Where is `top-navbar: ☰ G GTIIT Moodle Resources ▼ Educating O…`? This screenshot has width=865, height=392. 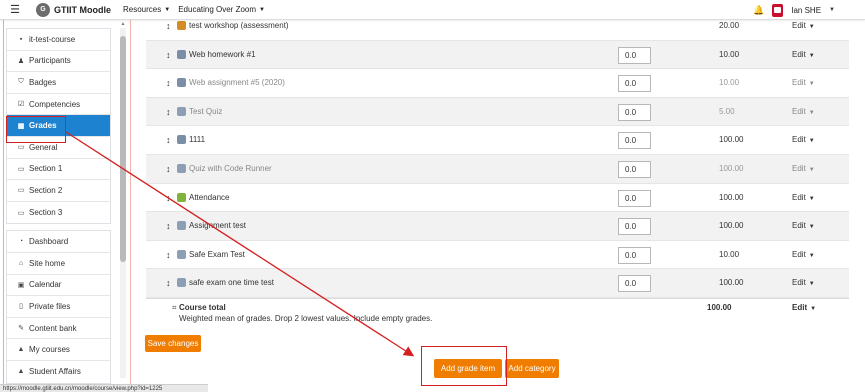
top-navbar: ☰ G GTIIT Moodle Resources ▼ Educating O… is located at coordinates (432, 10).